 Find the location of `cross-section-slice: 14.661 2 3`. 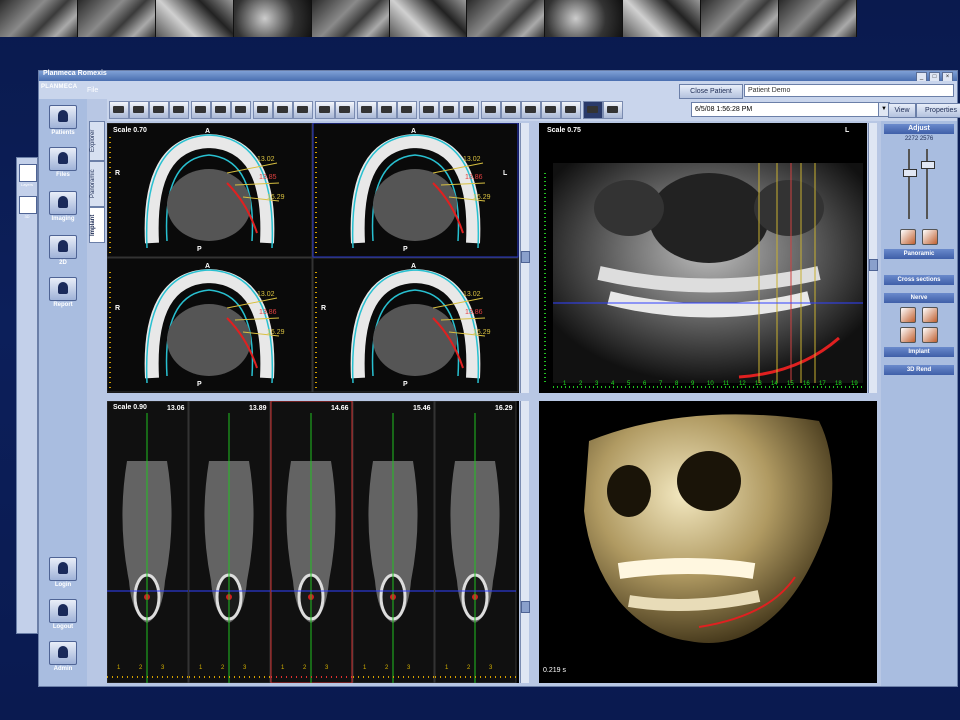

cross-section-slice: 14.661 2 3 is located at coordinates (311, 542).